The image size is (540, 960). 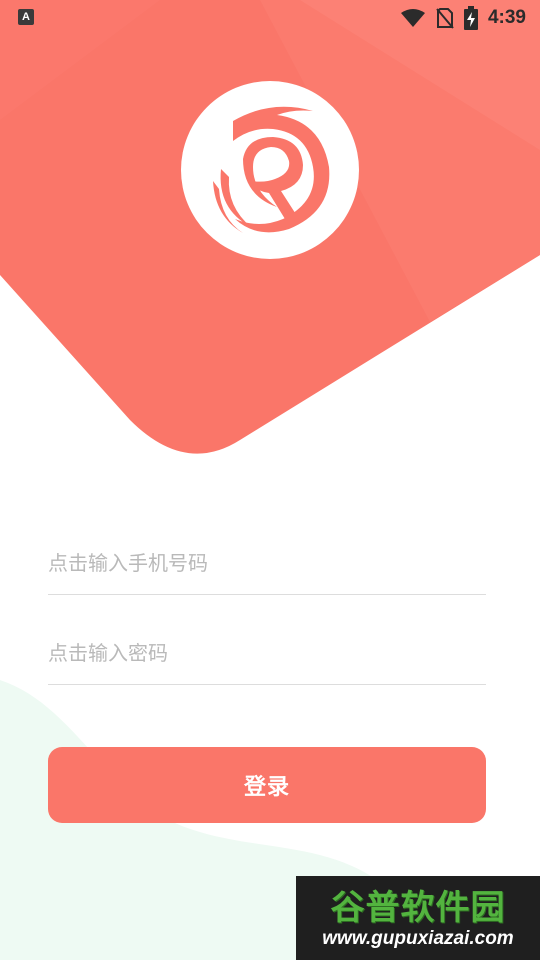 I want to click on app-logo-icon, so click(x=271, y=169).